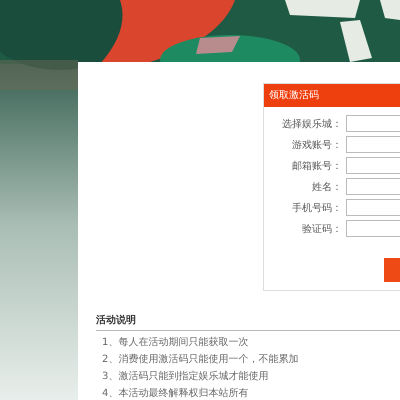 Image resolution: width=400 pixels, height=400 pixels. I want to click on field-label: 选择娱乐城：, so click(311, 124).